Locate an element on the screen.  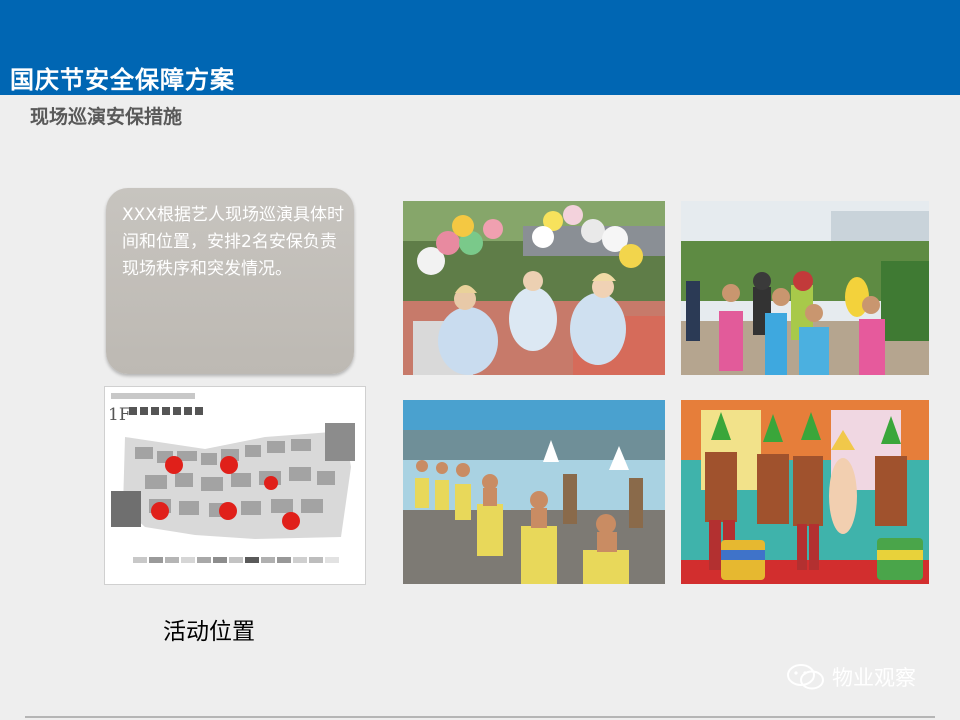
callout-text: XXX根据艺人现场巡演具体时间和位置，安排2名安保负责现场秩序和突发情况。 is located at coordinates (233, 242).